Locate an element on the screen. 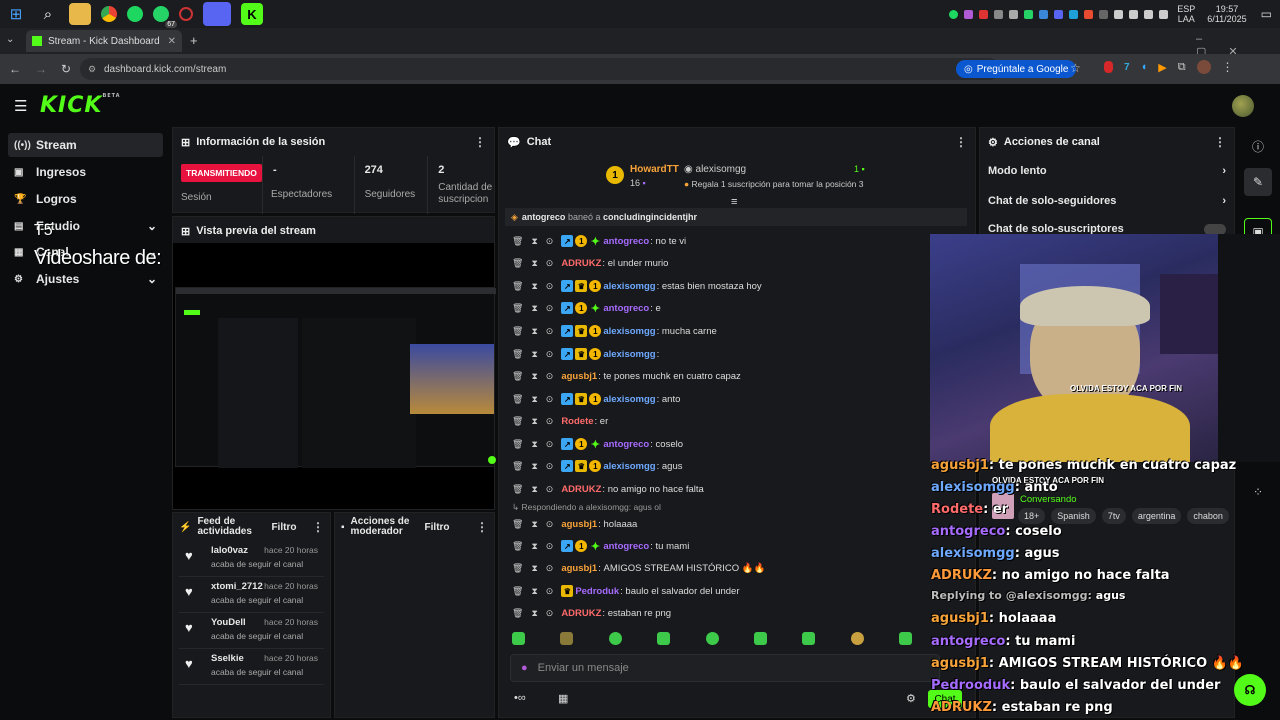  discord-icon is located at coordinates (217, 14).